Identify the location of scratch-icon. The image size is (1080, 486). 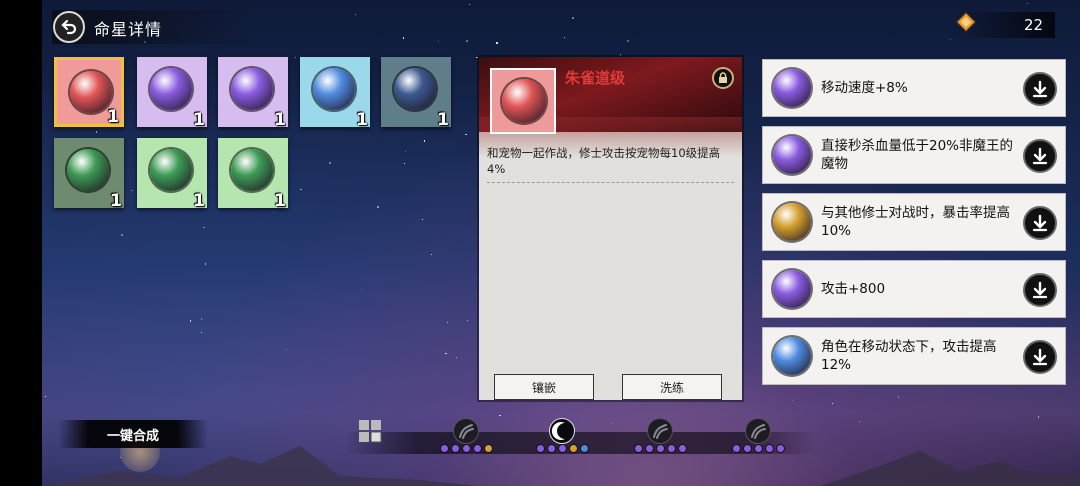
(660, 431).